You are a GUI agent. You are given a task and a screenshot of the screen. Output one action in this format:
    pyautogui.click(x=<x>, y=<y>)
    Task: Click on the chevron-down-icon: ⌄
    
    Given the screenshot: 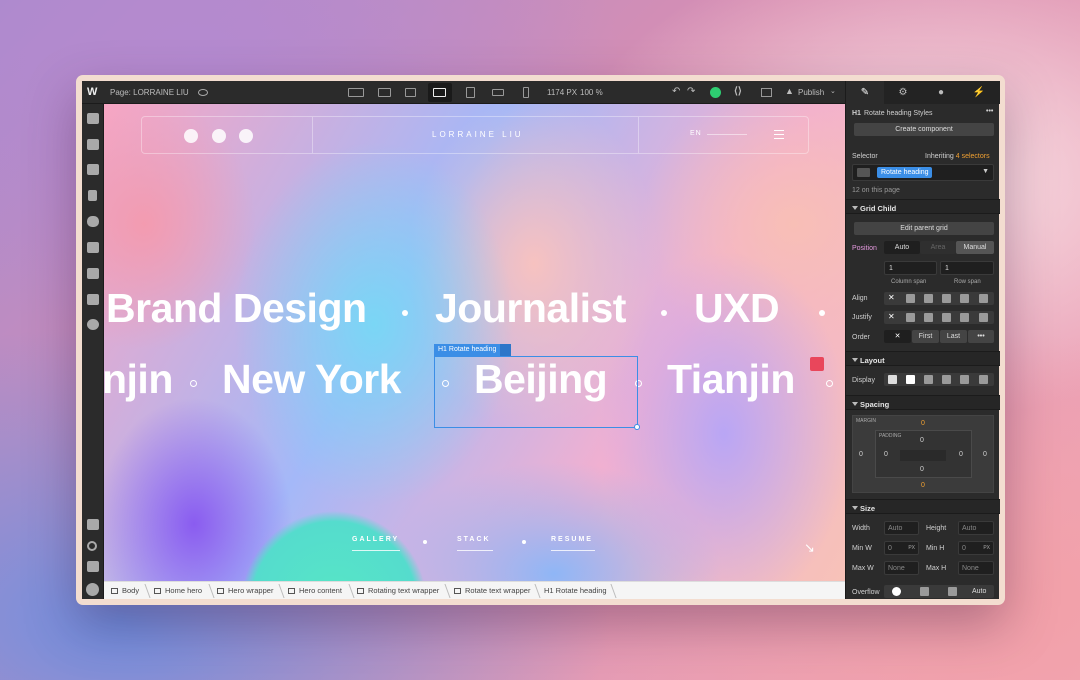 What is the action you would take?
    pyautogui.click(x=833, y=91)
    